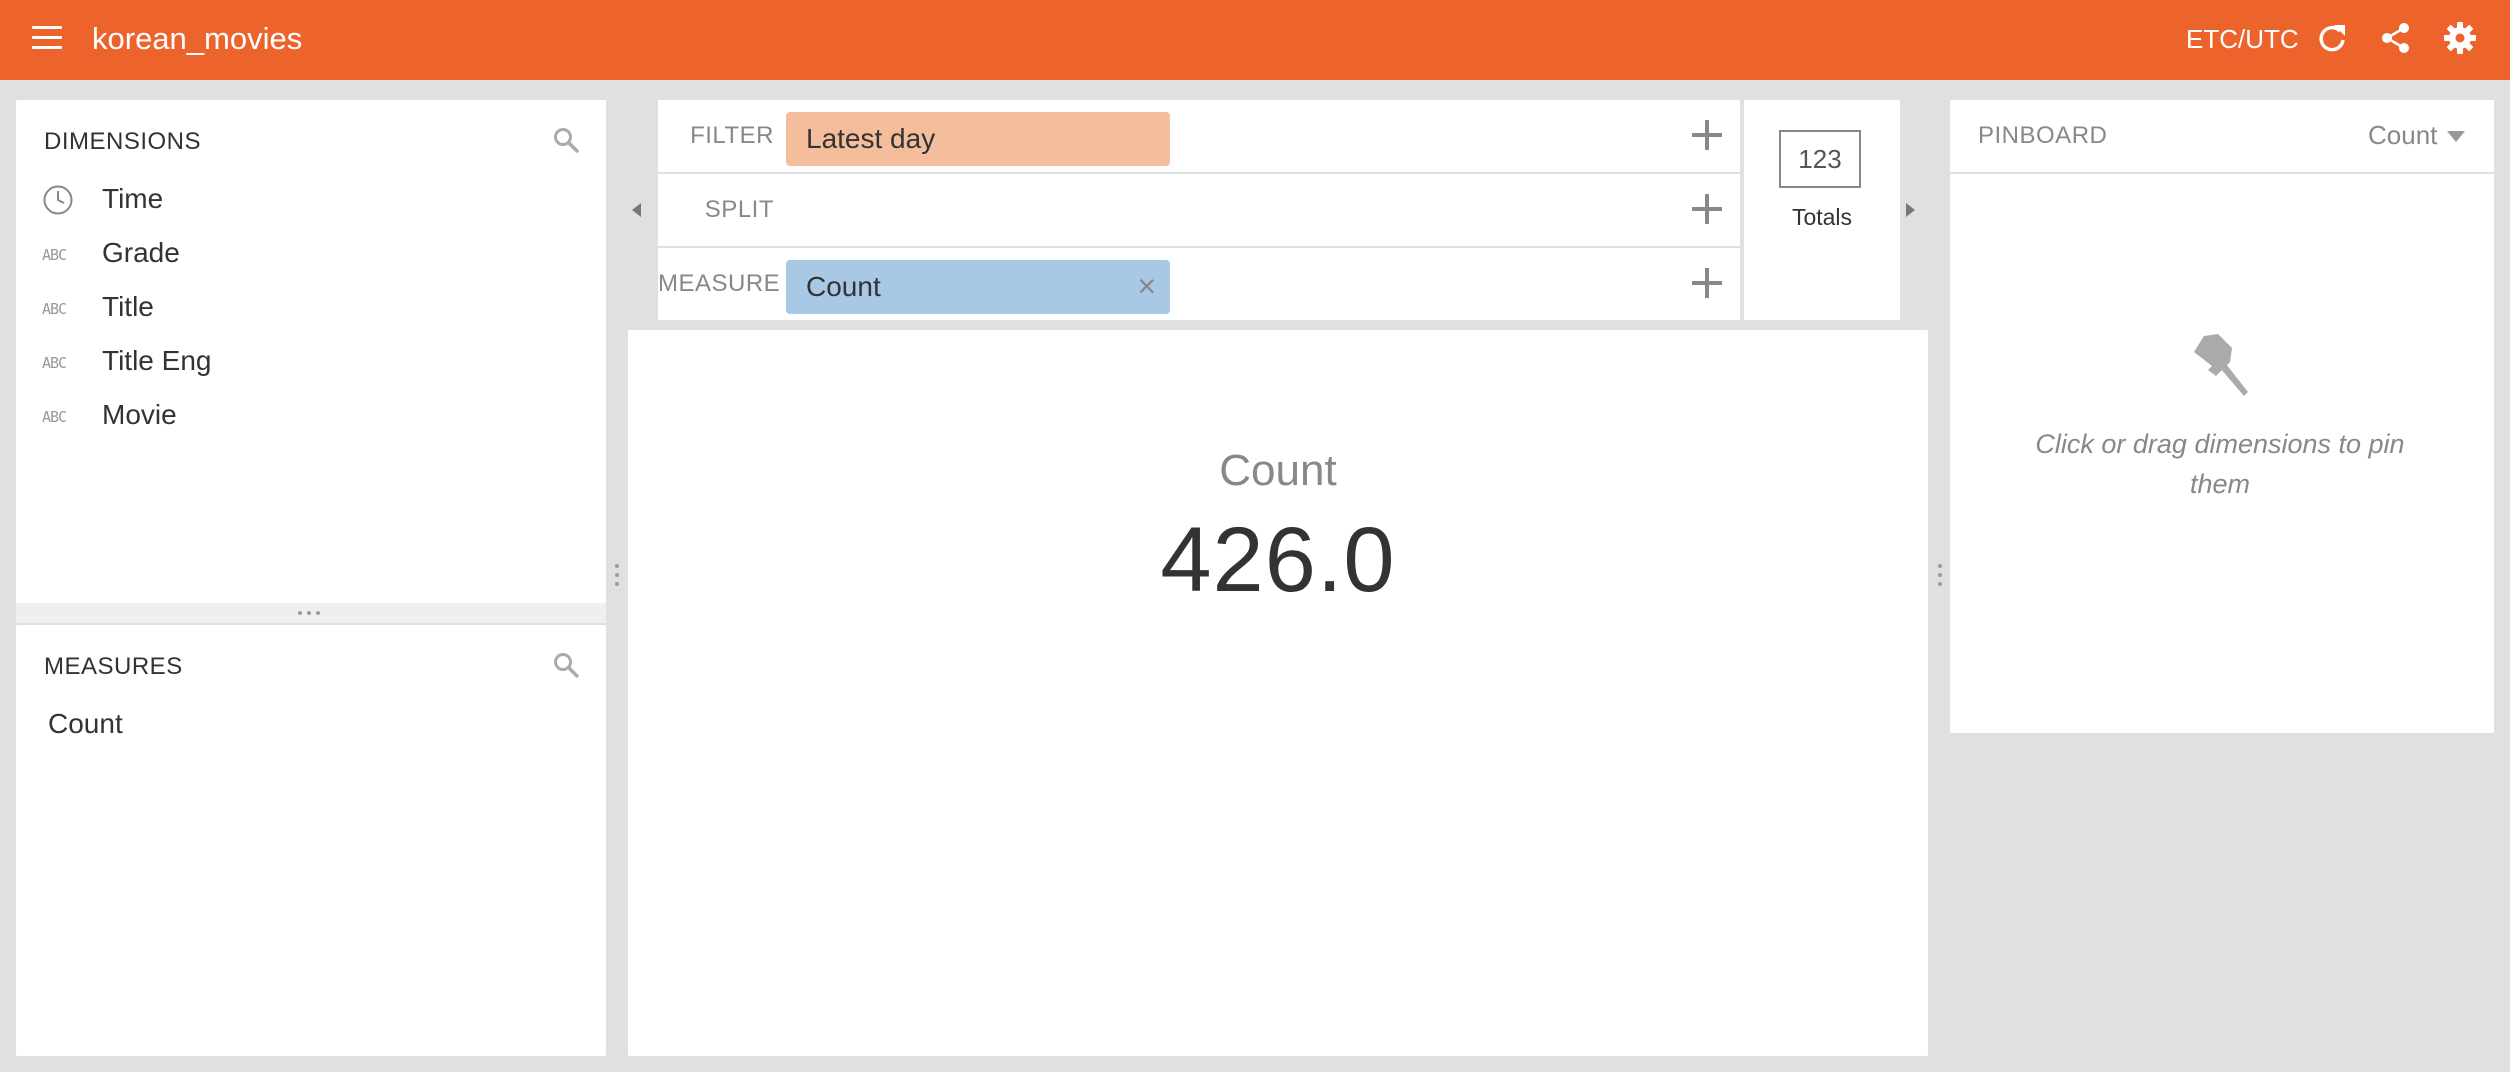  Describe the element at coordinates (636, 210) in the screenshot. I see `collapse-left-arrow-icon` at that location.